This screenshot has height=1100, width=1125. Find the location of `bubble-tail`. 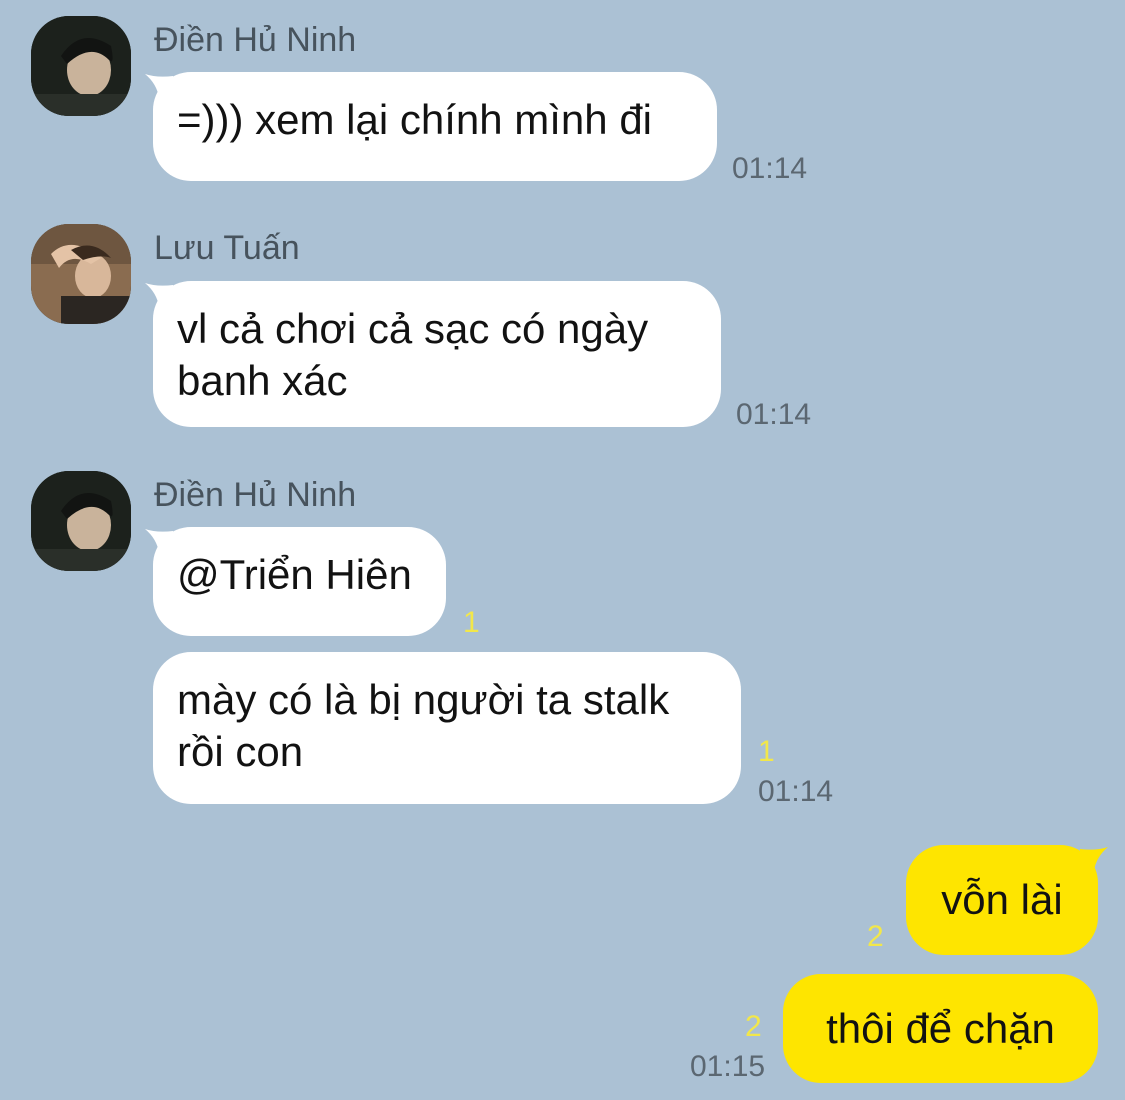

bubble-tail is located at coordinates (1094, 859).